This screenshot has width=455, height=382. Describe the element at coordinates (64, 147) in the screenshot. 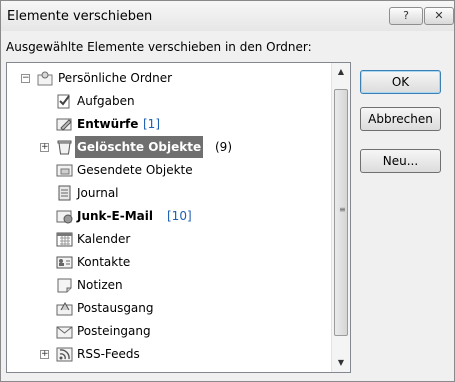

I see `deleted-items-icon` at that location.